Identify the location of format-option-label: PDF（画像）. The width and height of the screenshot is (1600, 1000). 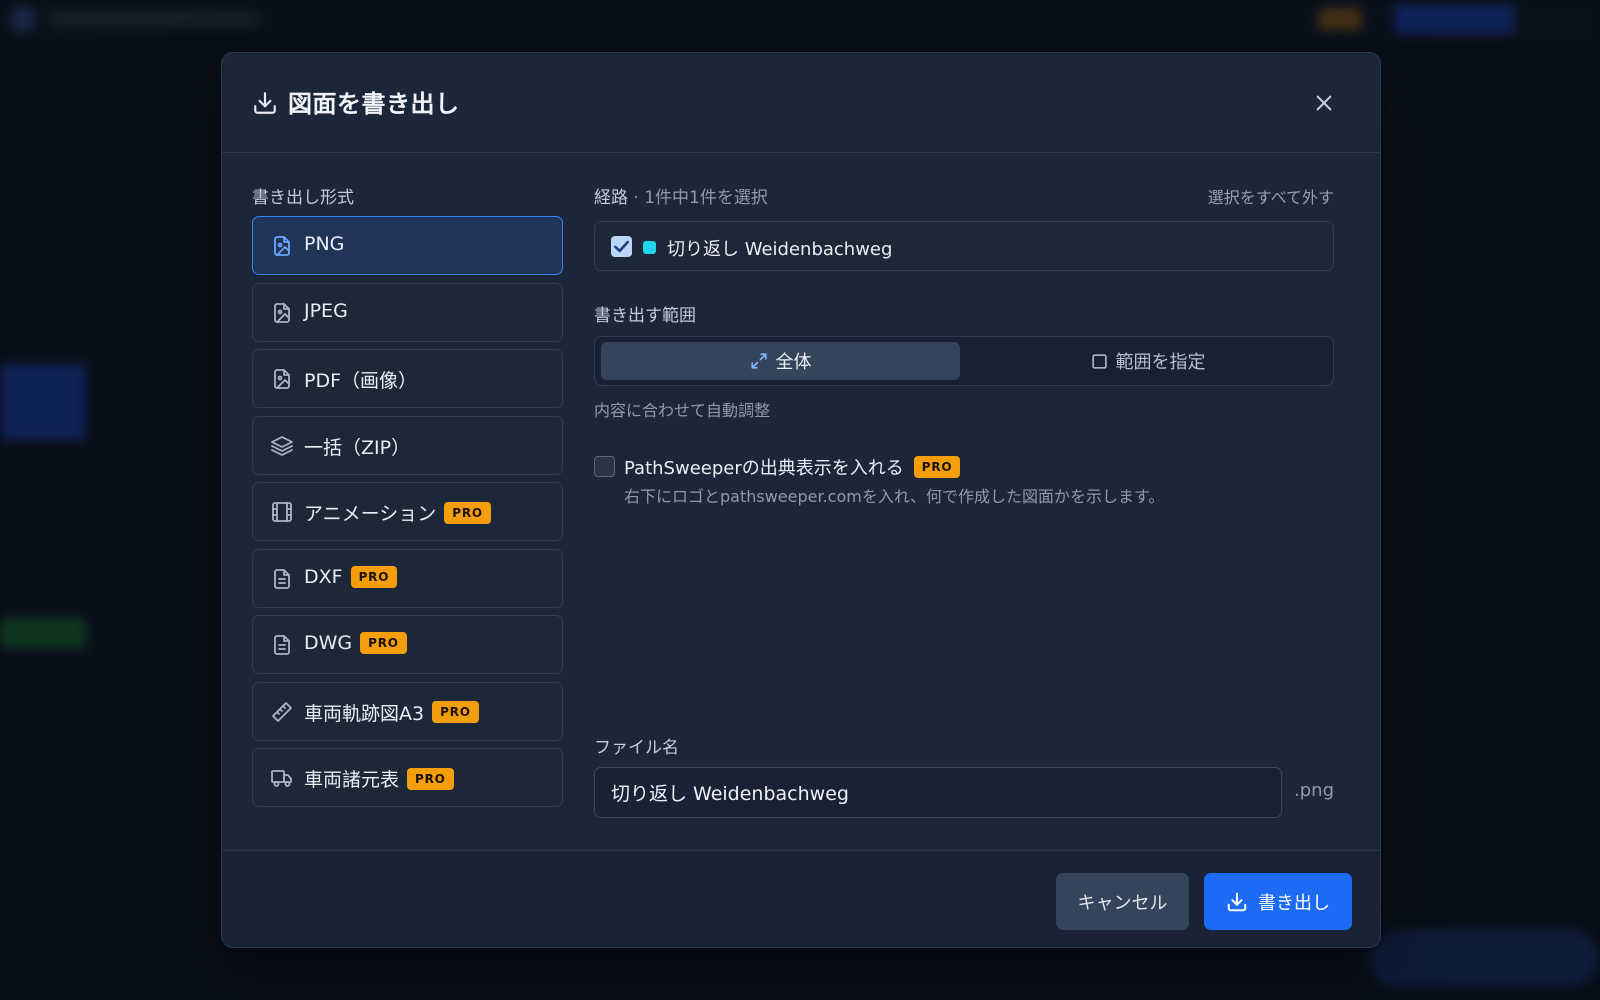
(360, 379).